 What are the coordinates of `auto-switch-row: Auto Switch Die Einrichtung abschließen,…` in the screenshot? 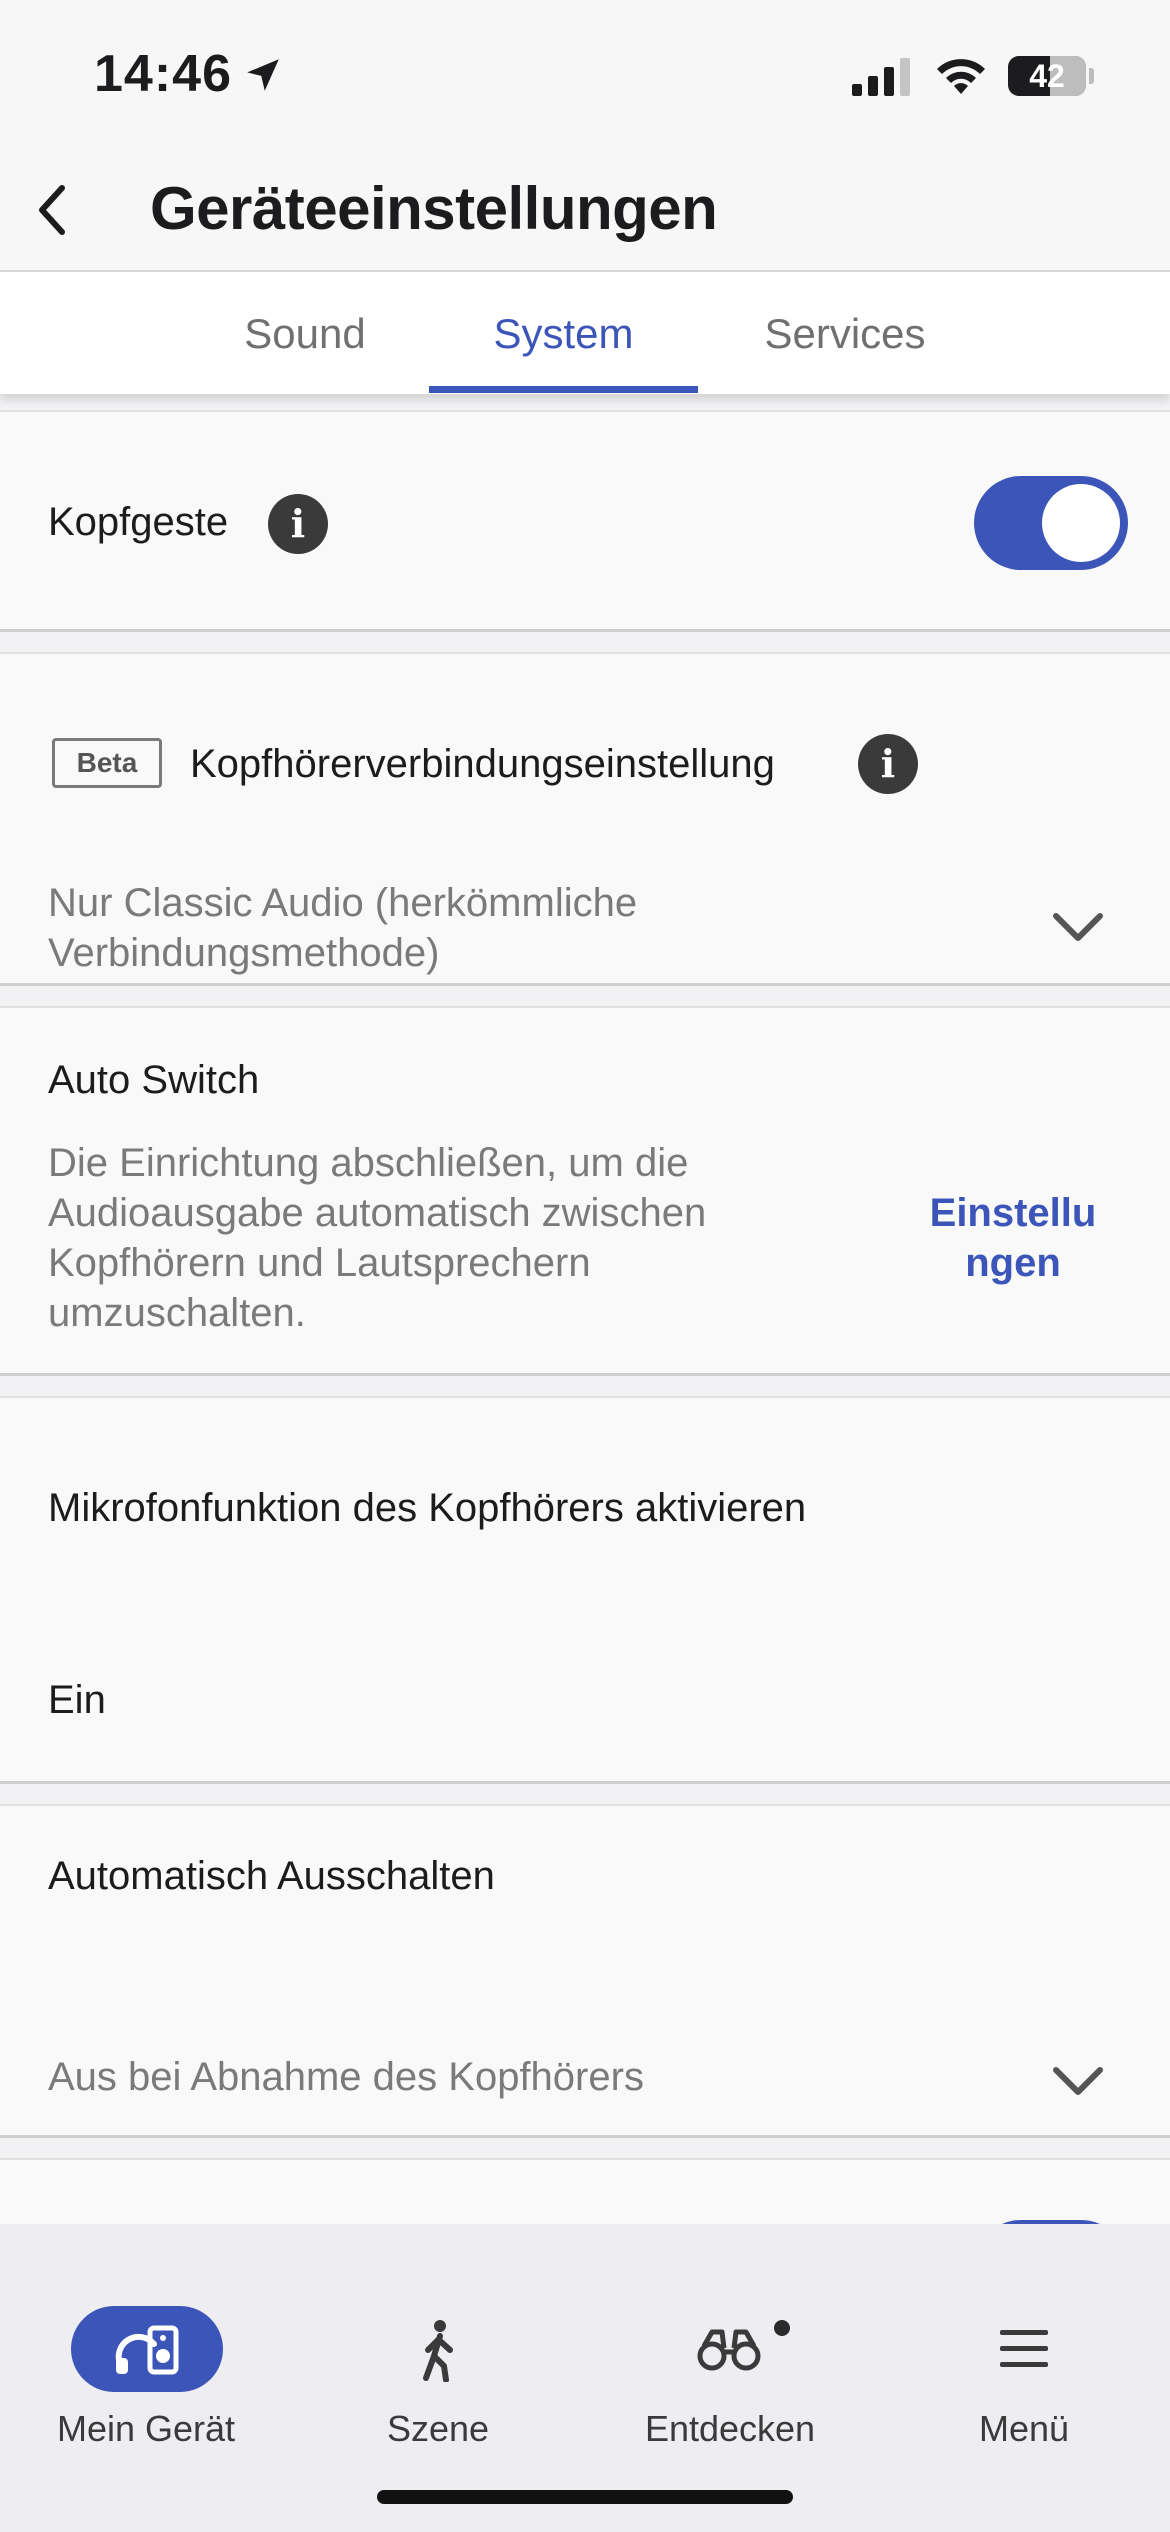 It's located at (585, 1191).